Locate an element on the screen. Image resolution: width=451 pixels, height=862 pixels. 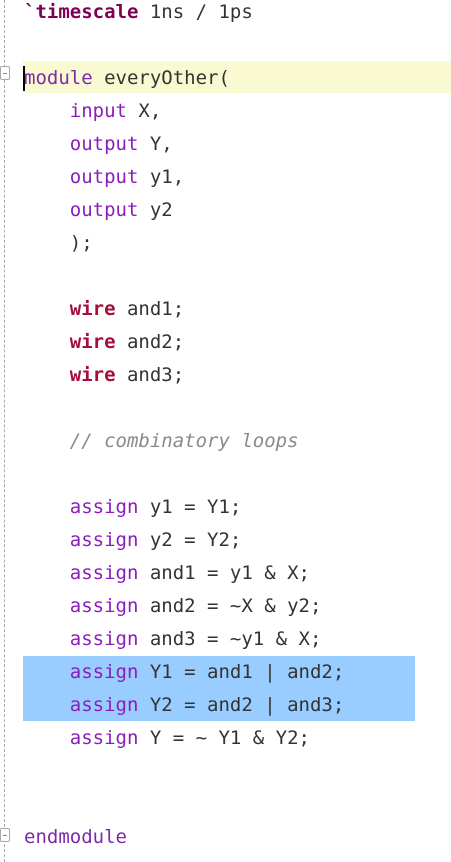
code-keyword: endmodule is located at coordinates (75, 837).